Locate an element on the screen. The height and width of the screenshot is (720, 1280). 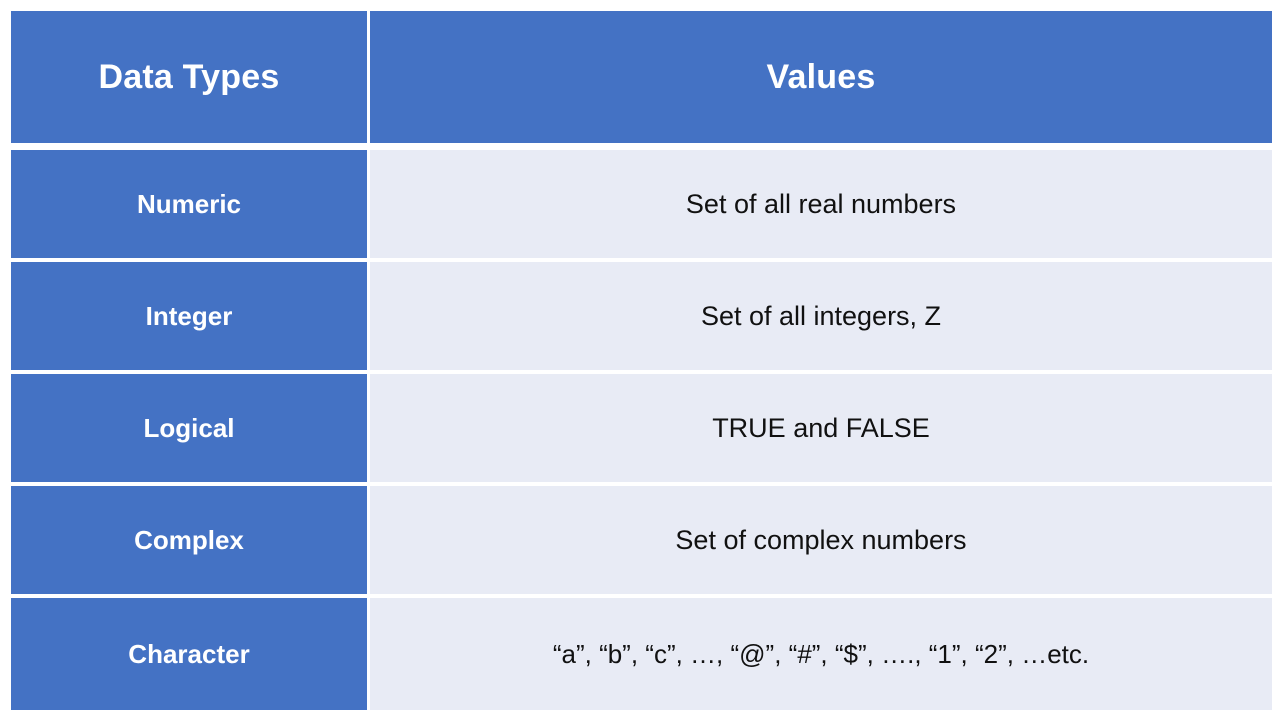
row-value-integer: Set of all integers, Z is located at coordinates (821, 318).